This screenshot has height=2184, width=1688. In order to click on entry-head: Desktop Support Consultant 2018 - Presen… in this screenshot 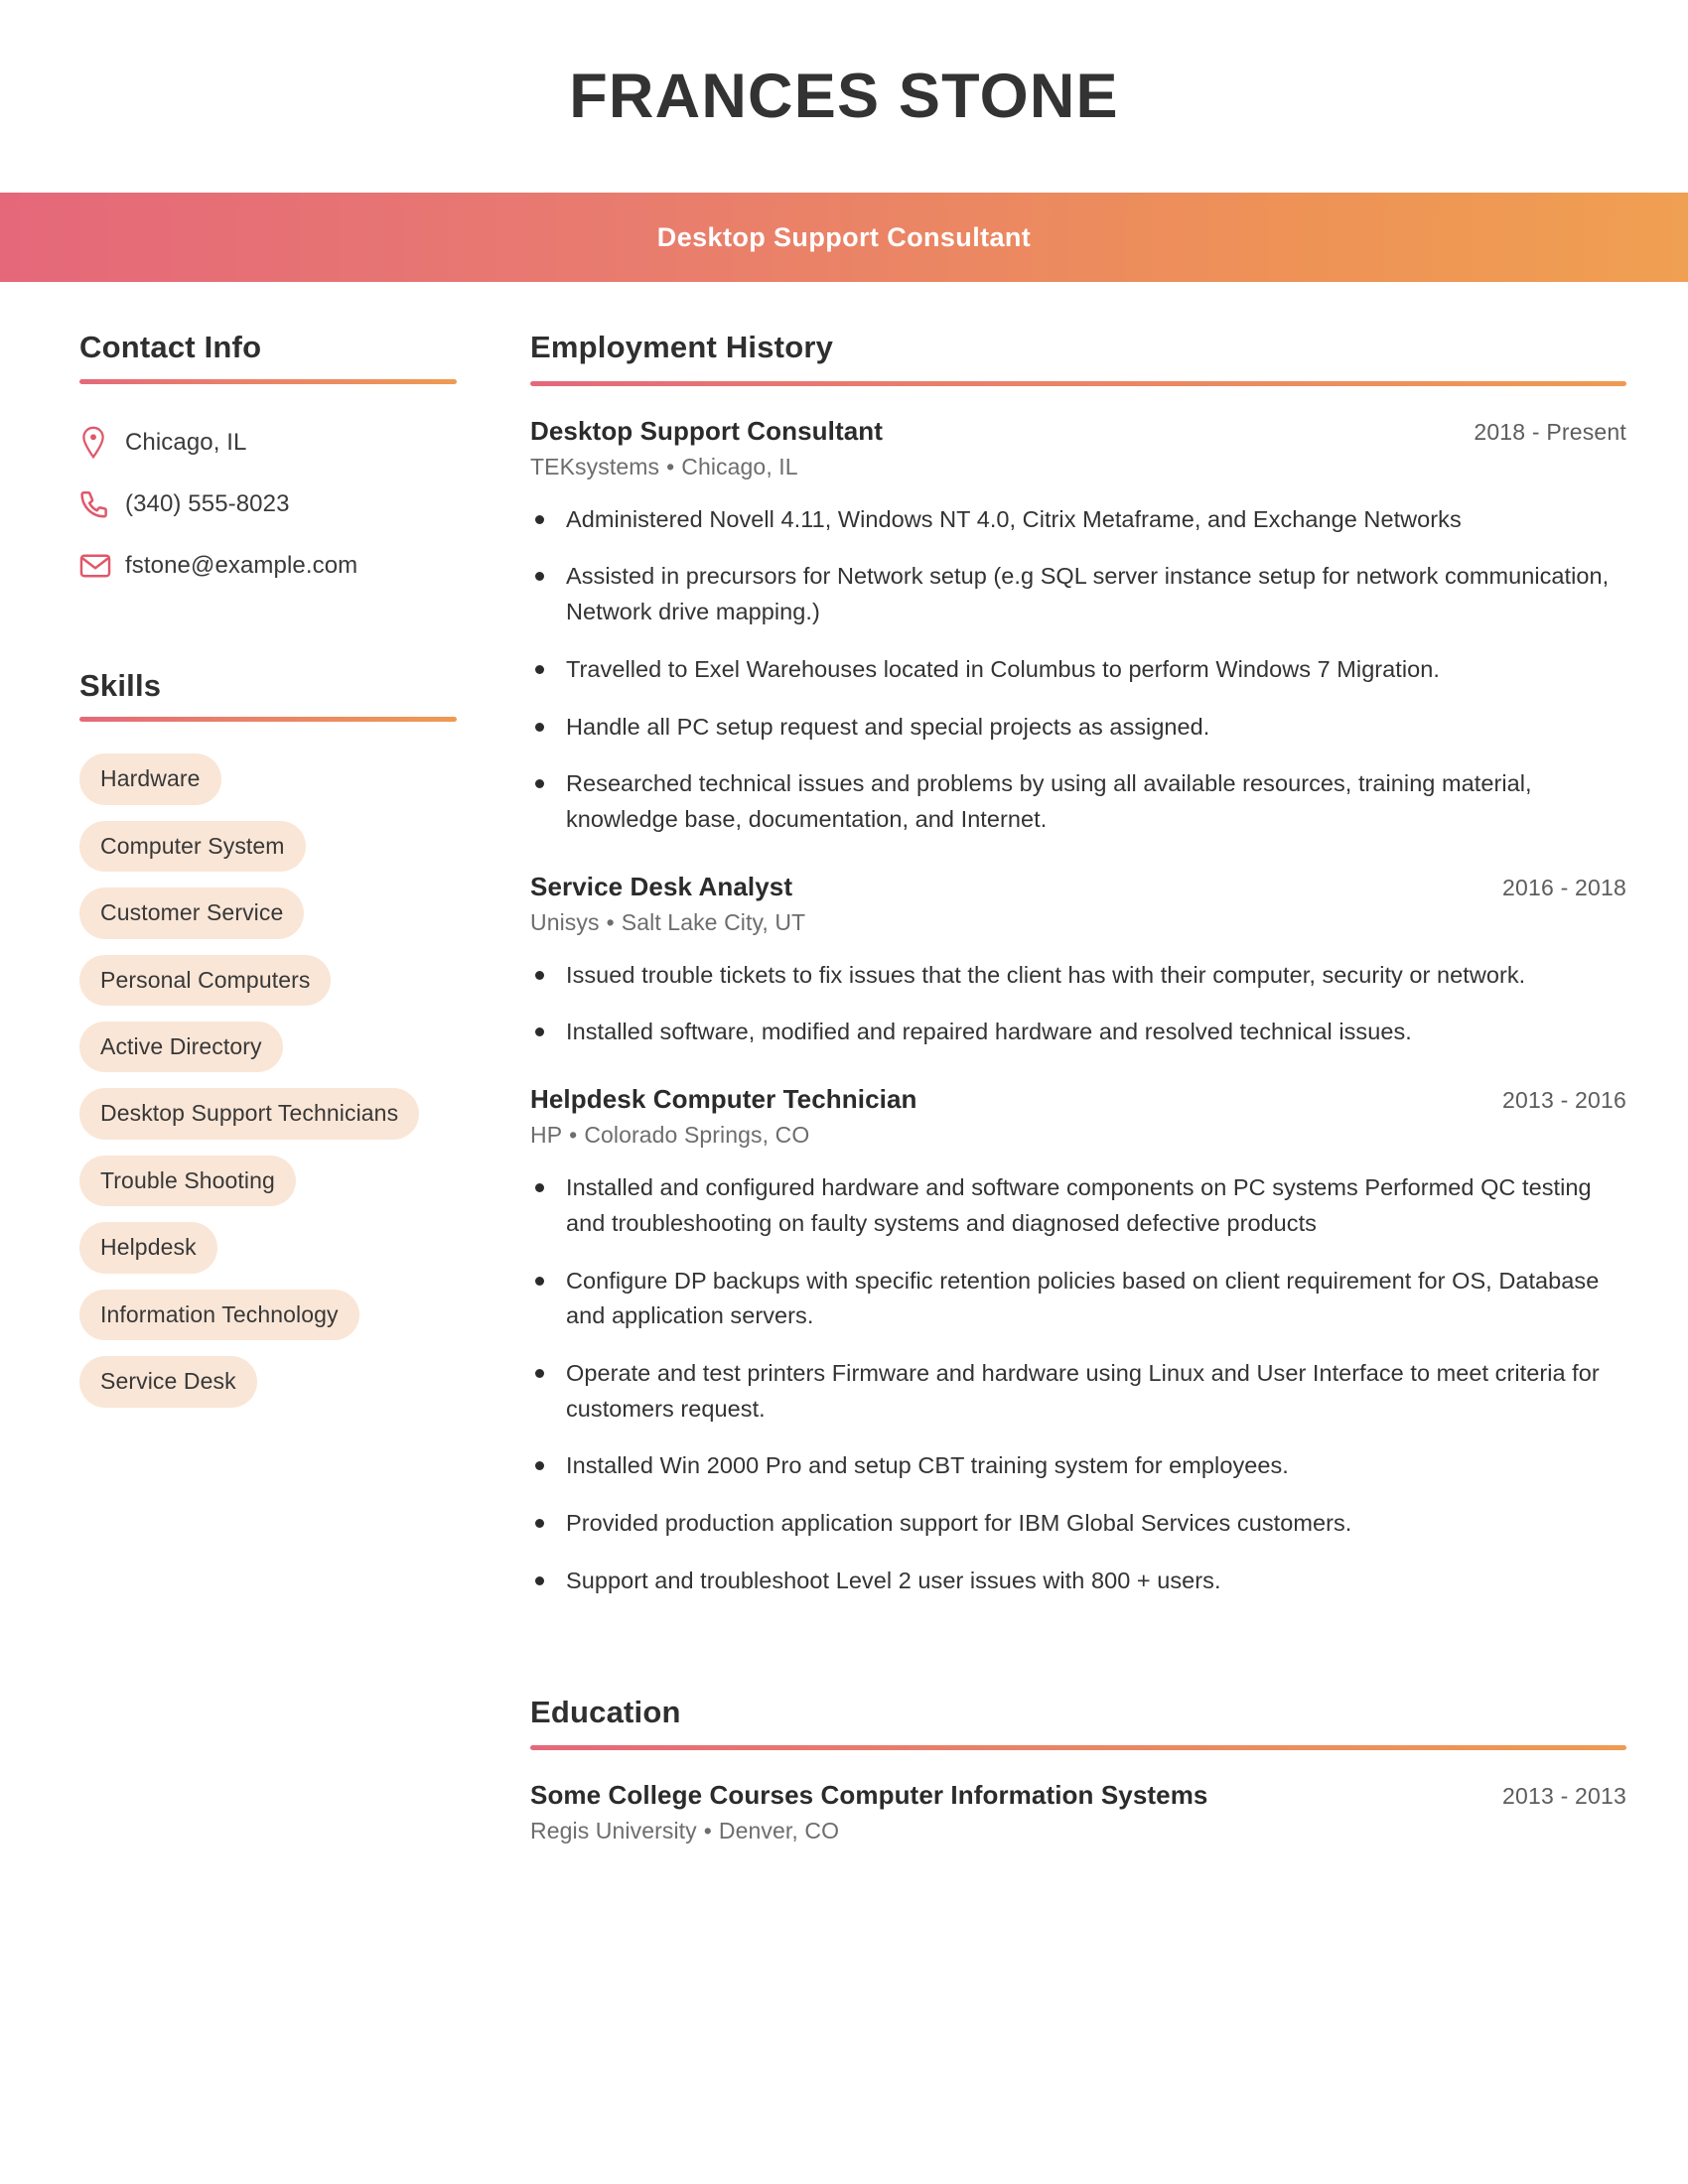, I will do `click(1078, 431)`.